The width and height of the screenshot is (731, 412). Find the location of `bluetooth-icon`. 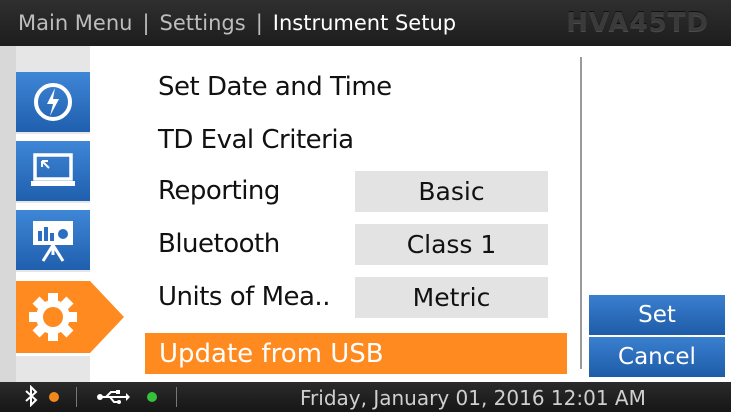

bluetooth-icon is located at coordinates (31, 398).